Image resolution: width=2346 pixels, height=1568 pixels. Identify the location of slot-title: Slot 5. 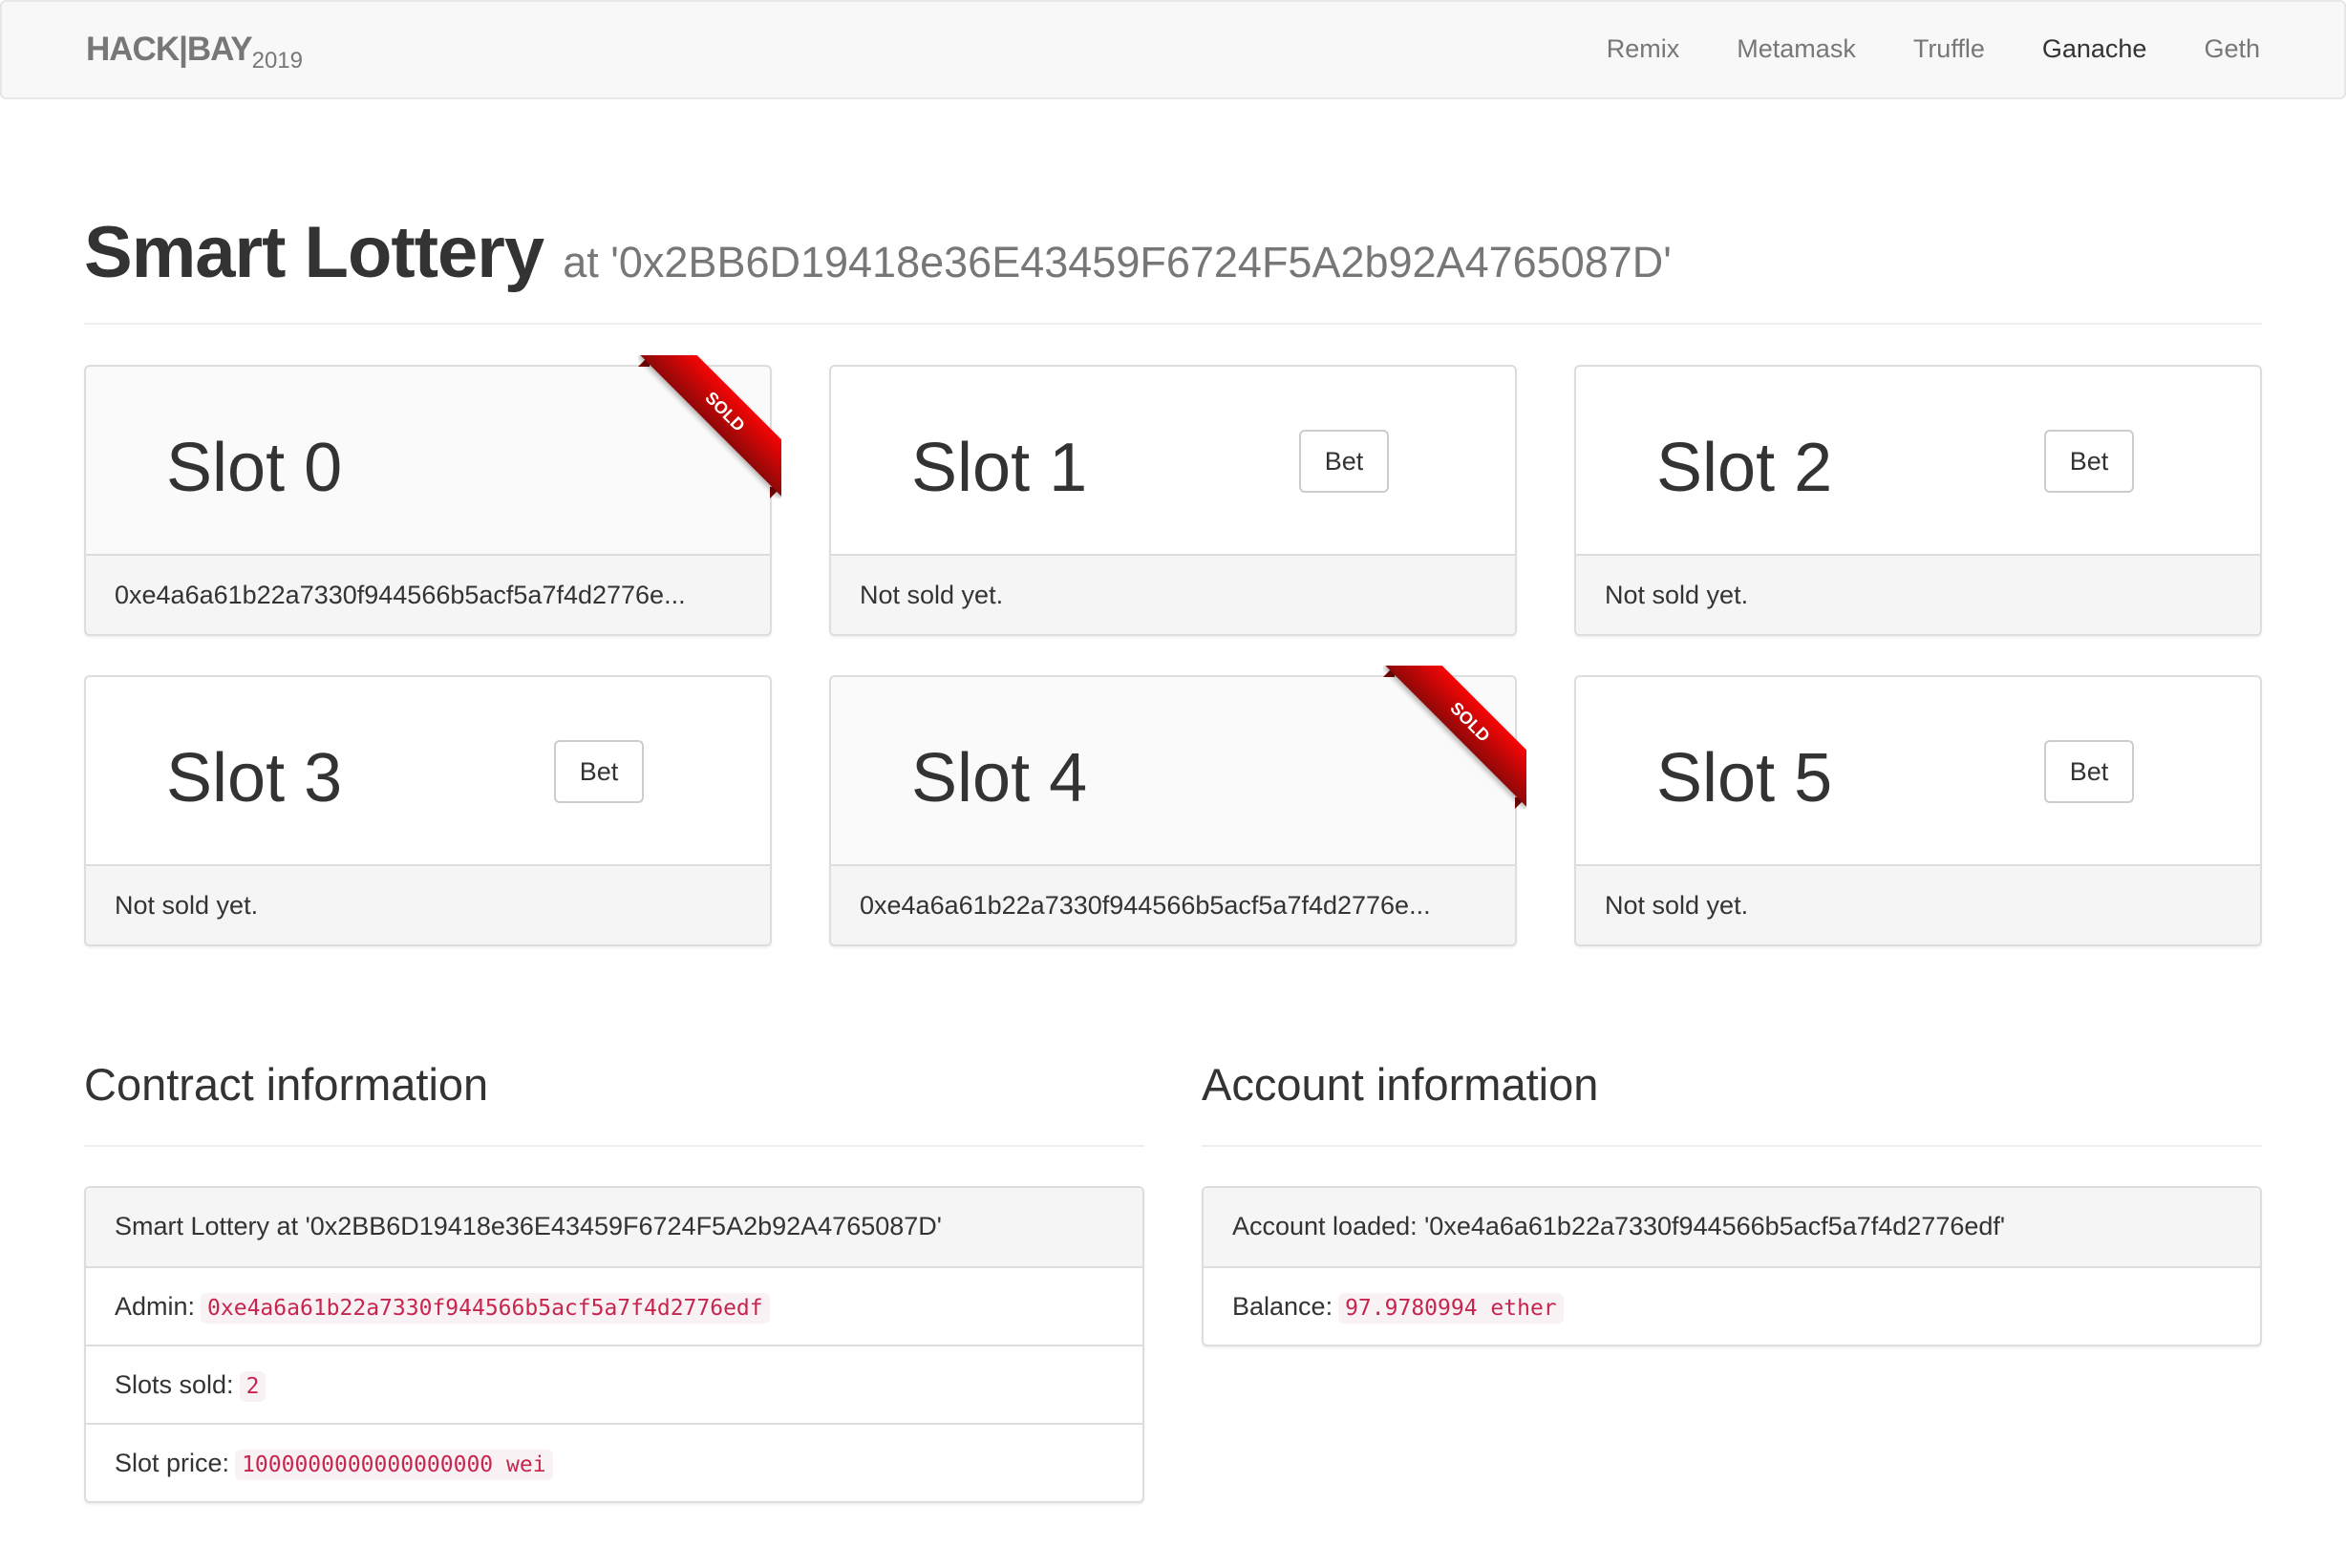
(1745, 778).